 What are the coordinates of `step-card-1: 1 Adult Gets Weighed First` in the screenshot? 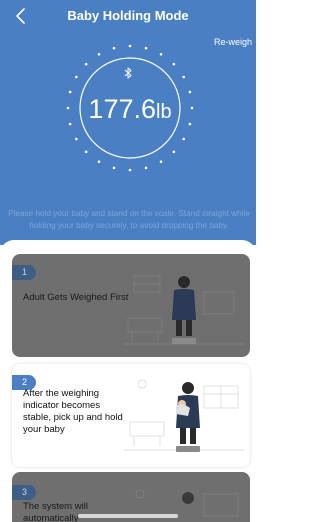 It's located at (131, 305).